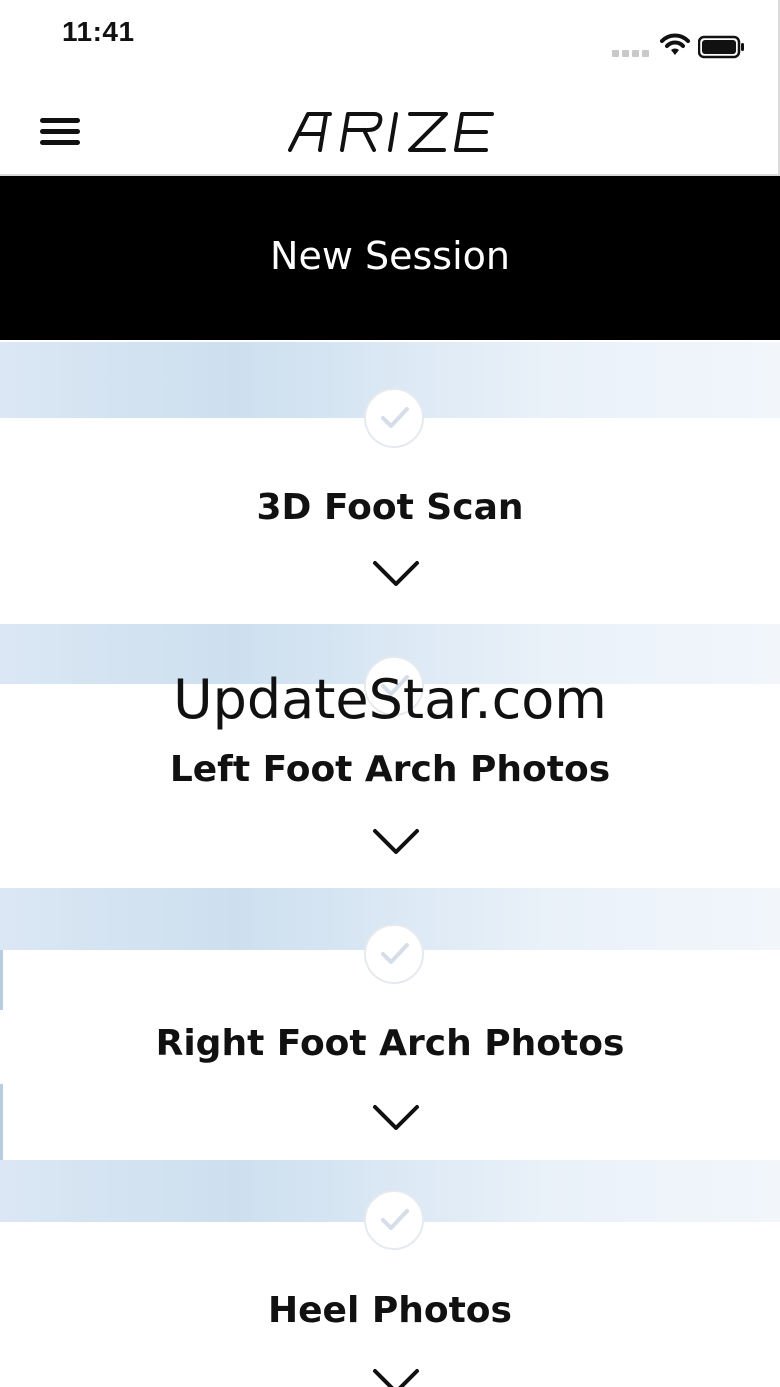 The image size is (780, 1387). I want to click on battery-icon, so click(721, 47).